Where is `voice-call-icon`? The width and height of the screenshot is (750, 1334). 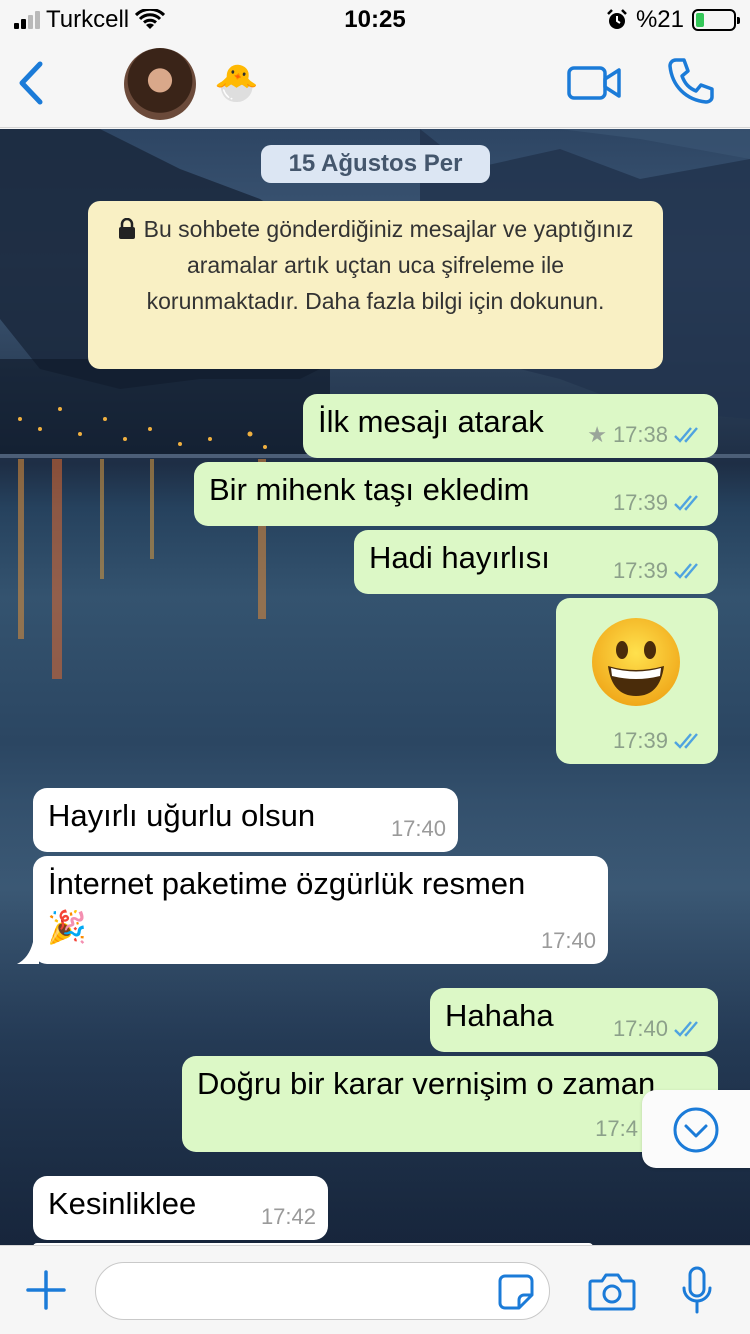 voice-call-icon is located at coordinates (691, 81).